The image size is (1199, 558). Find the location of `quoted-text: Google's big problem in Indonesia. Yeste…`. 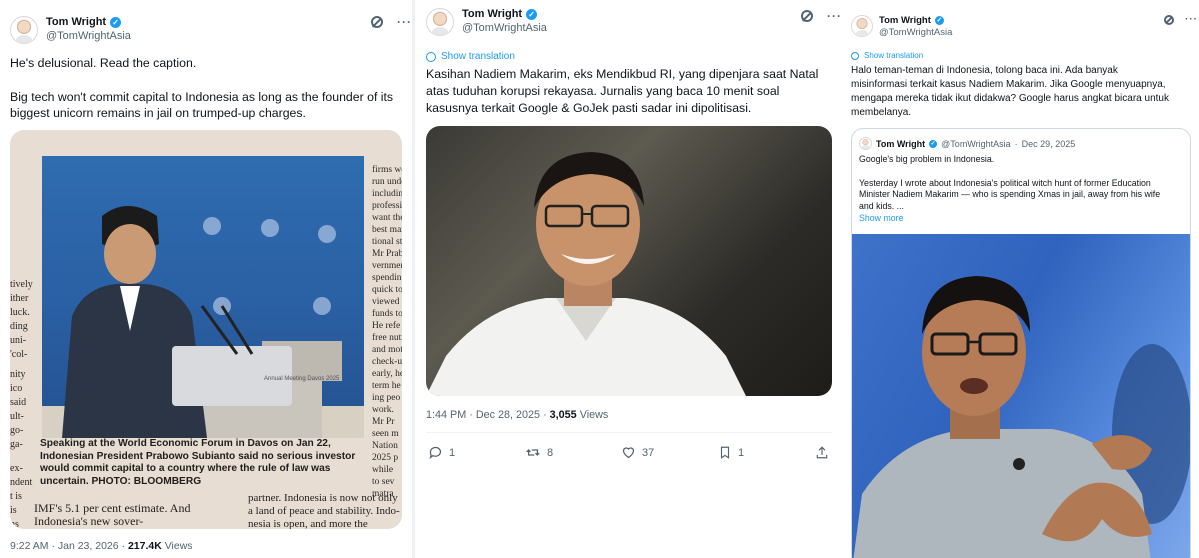

quoted-text: Google's big problem in Indonesia. Yeste… is located at coordinates (1024, 189).